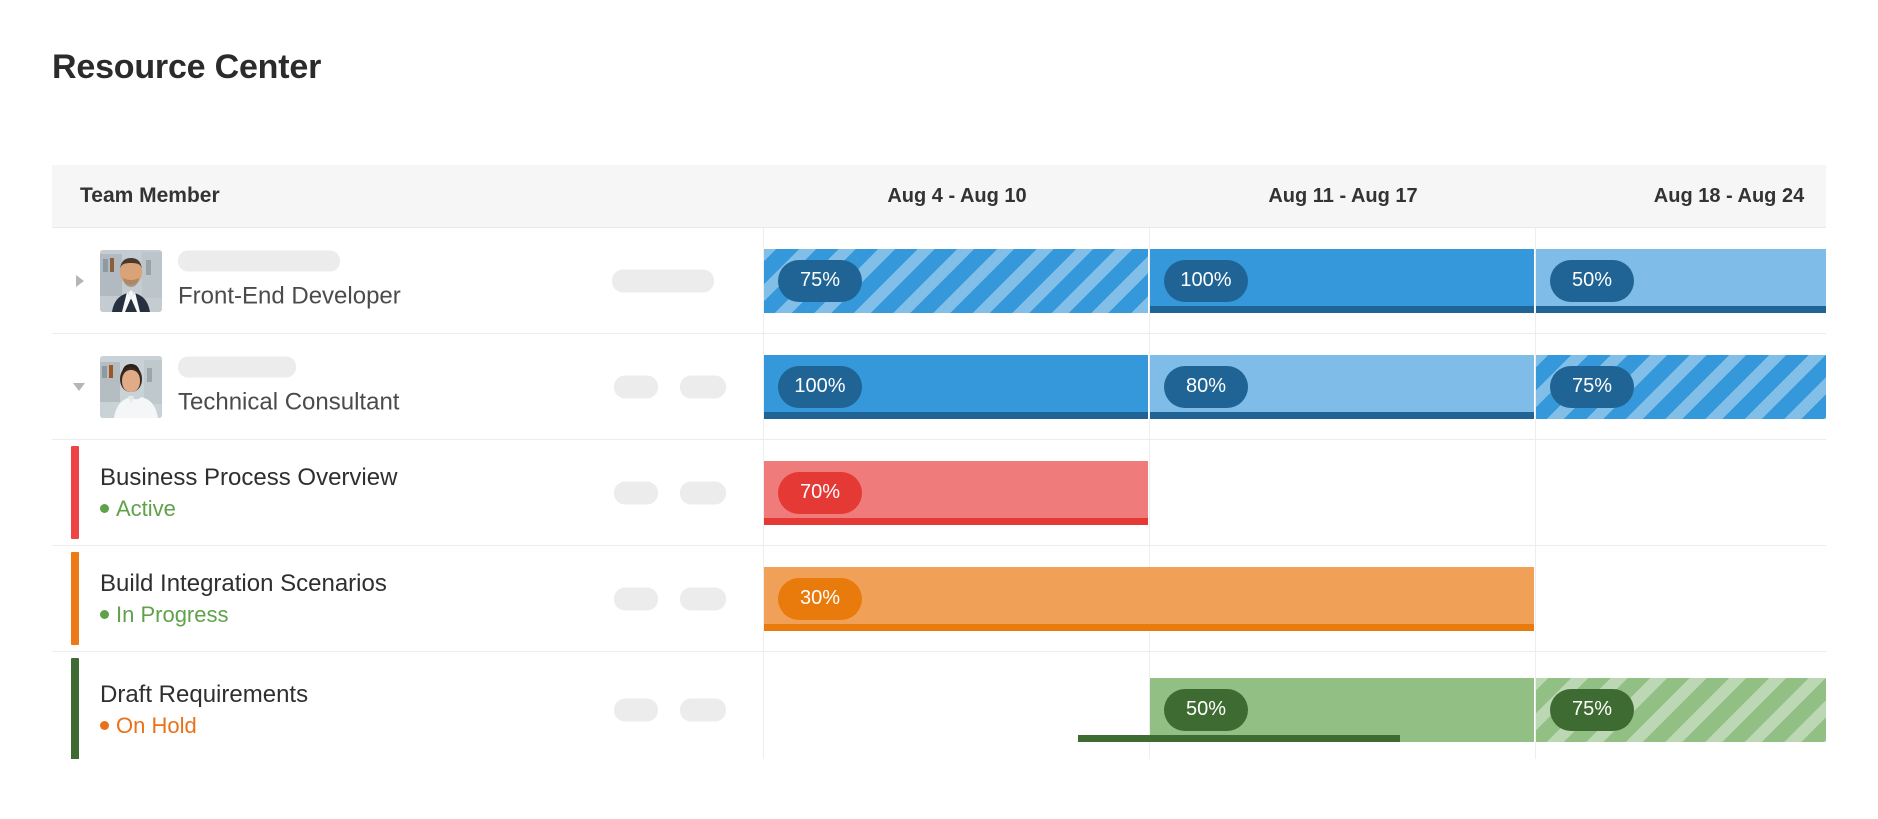 The height and width of the screenshot is (819, 1878). I want to click on status-badge: Active, so click(248, 509).